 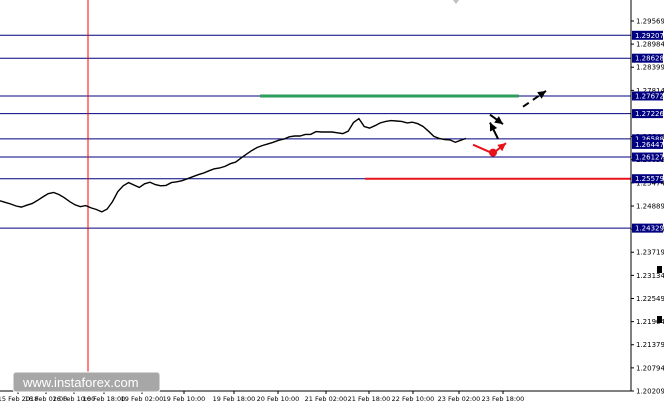 I want to click on y-tick-label: 1.20209, so click(x=650, y=392).